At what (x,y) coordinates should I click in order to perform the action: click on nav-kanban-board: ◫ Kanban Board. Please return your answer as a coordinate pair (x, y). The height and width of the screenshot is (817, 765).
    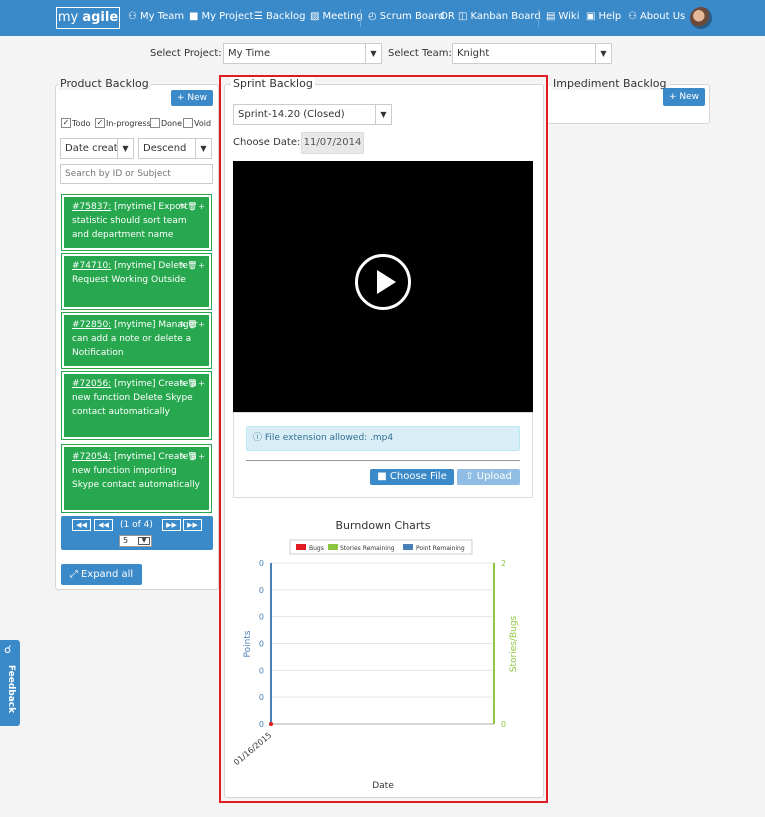
    Looking at the image, I should click on (499, 16).